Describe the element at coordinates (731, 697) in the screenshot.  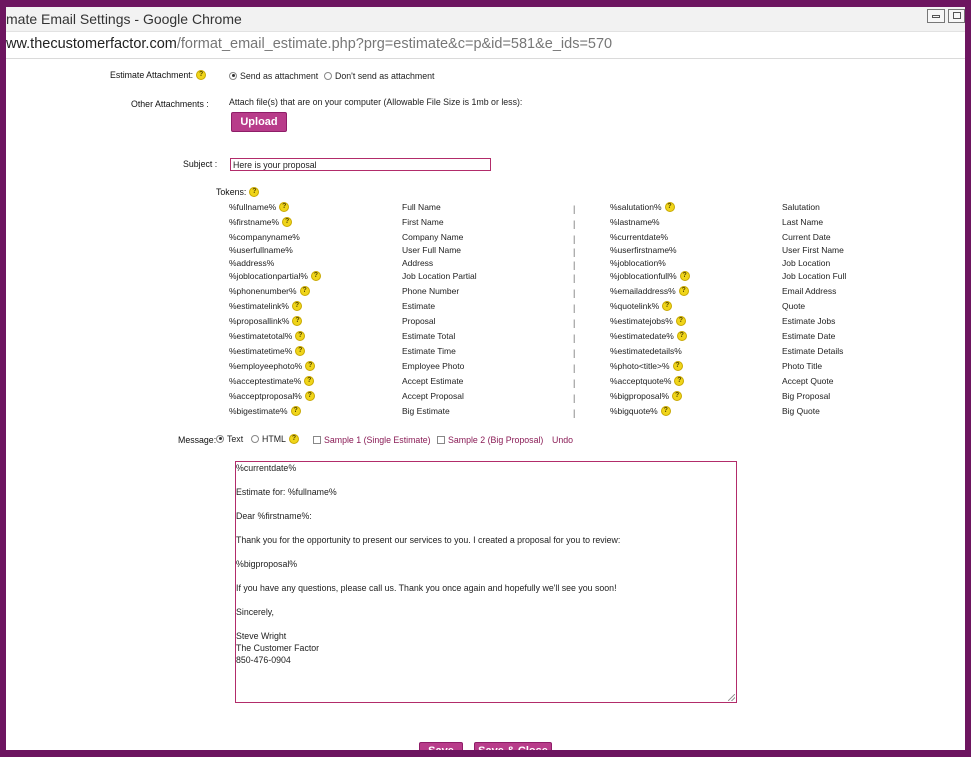
I see `resize-grip-icon` at that location.